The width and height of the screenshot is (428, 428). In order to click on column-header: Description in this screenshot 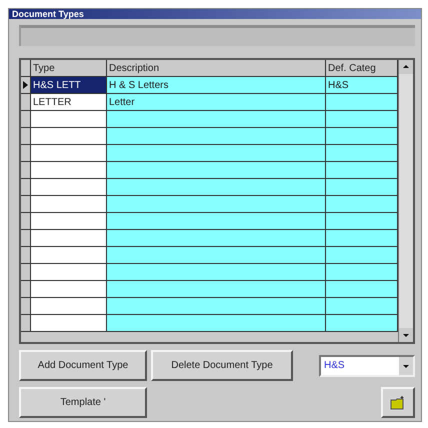, I will do `click(216, 68)`.